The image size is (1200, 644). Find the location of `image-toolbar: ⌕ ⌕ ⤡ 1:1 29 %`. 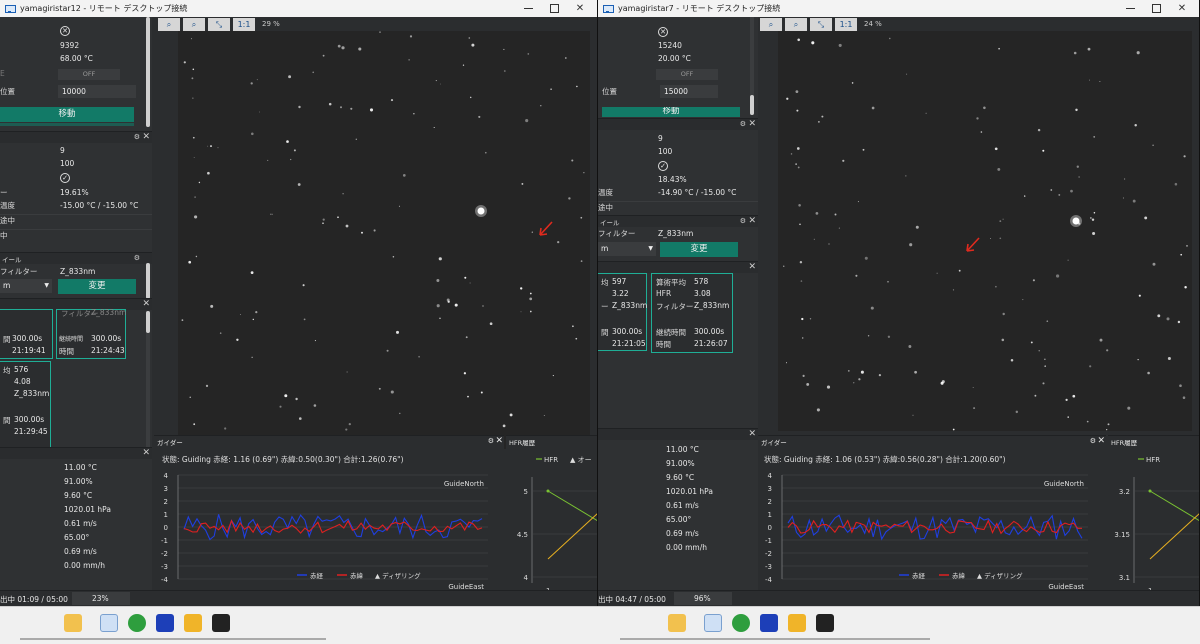

image-toolbar: ⌕ ⌕ ⤡ 1:1 29 % is located at coordinates (219, 24).